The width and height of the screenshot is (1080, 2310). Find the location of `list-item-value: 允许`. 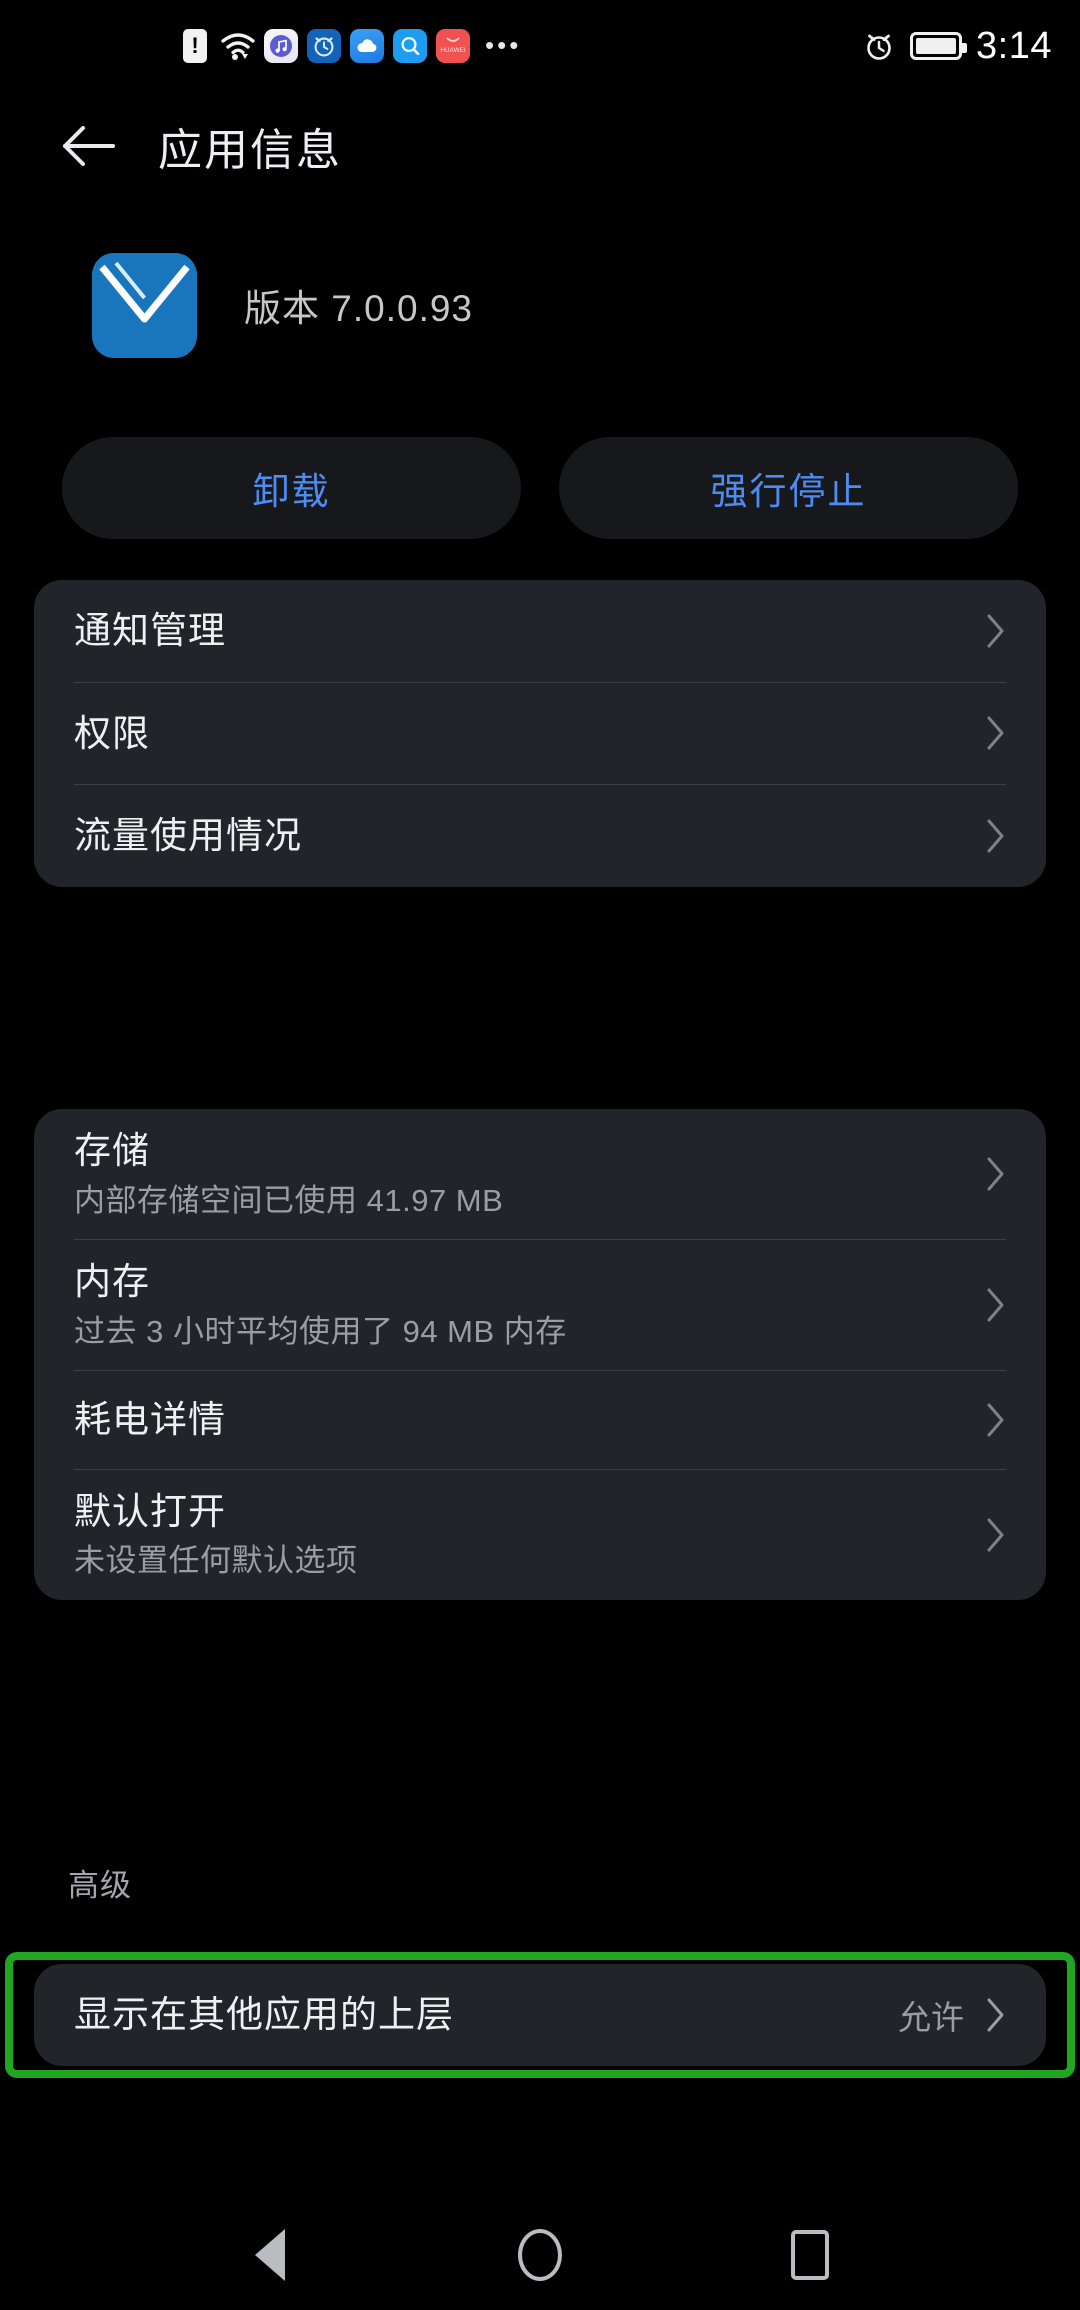

list-item-value: 允许 is located at coordinates (931, 2017).